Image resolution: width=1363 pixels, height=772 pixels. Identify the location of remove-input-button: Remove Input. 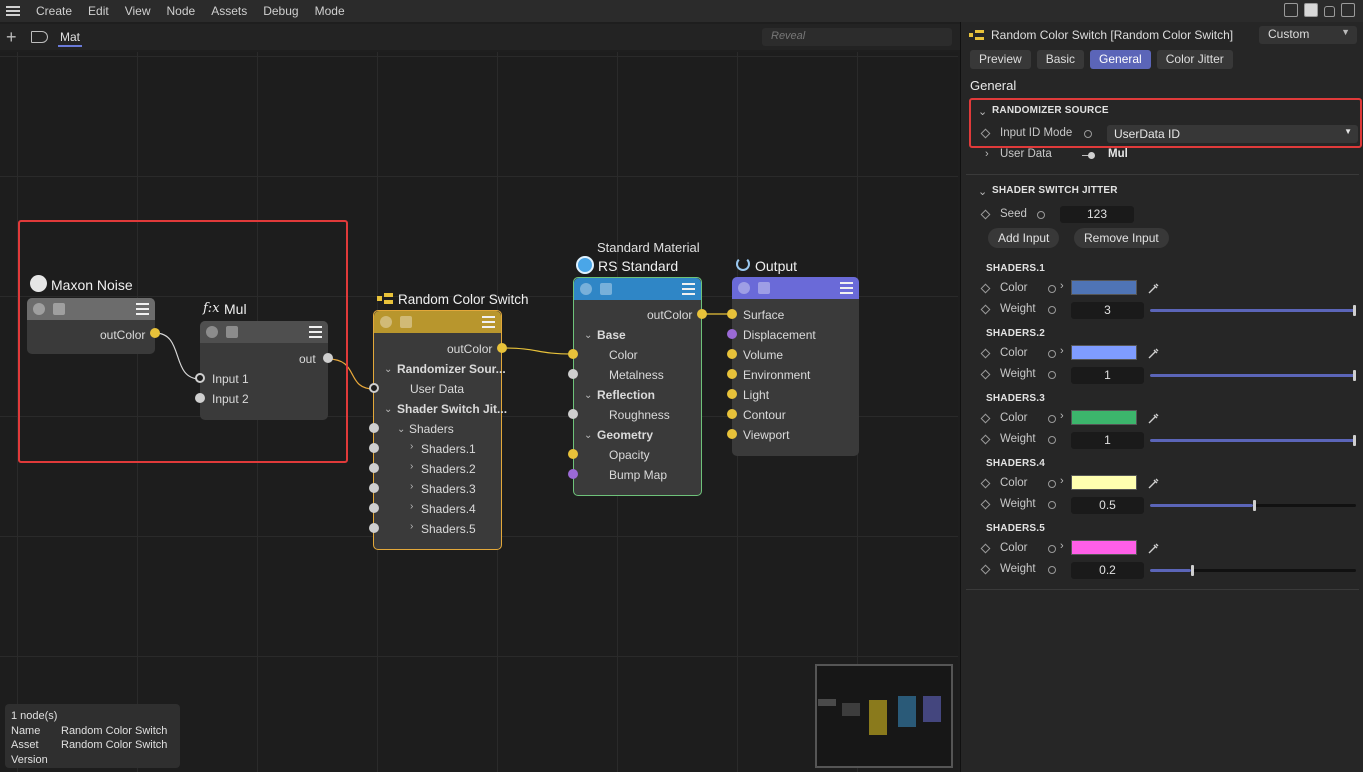
(1121, 238).